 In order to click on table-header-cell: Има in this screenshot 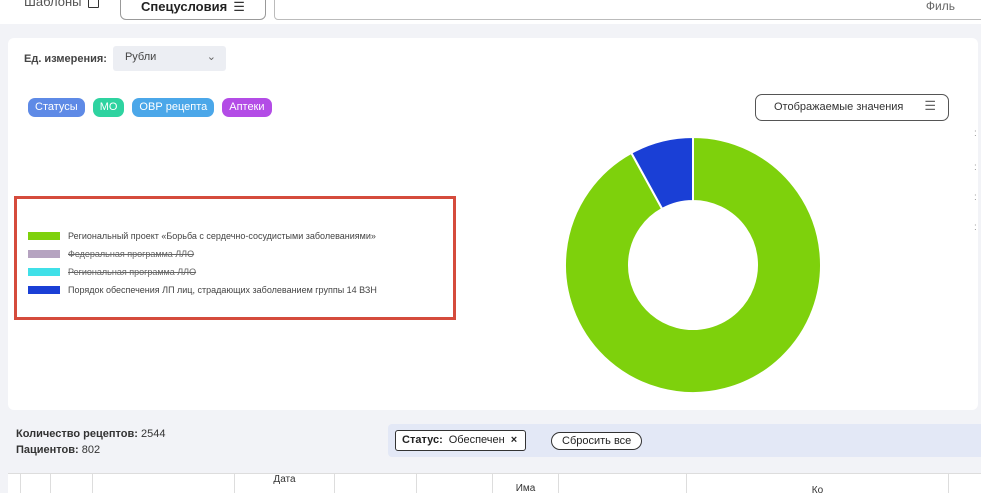, I will do `click(525, 483)`.